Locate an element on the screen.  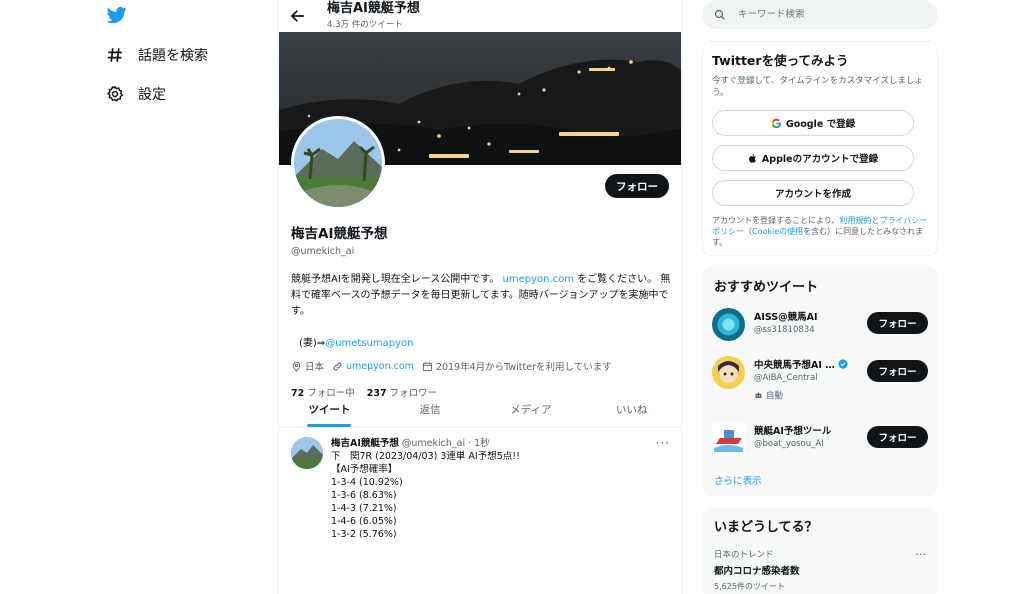
google-icon is located at coordinates (776, 123).